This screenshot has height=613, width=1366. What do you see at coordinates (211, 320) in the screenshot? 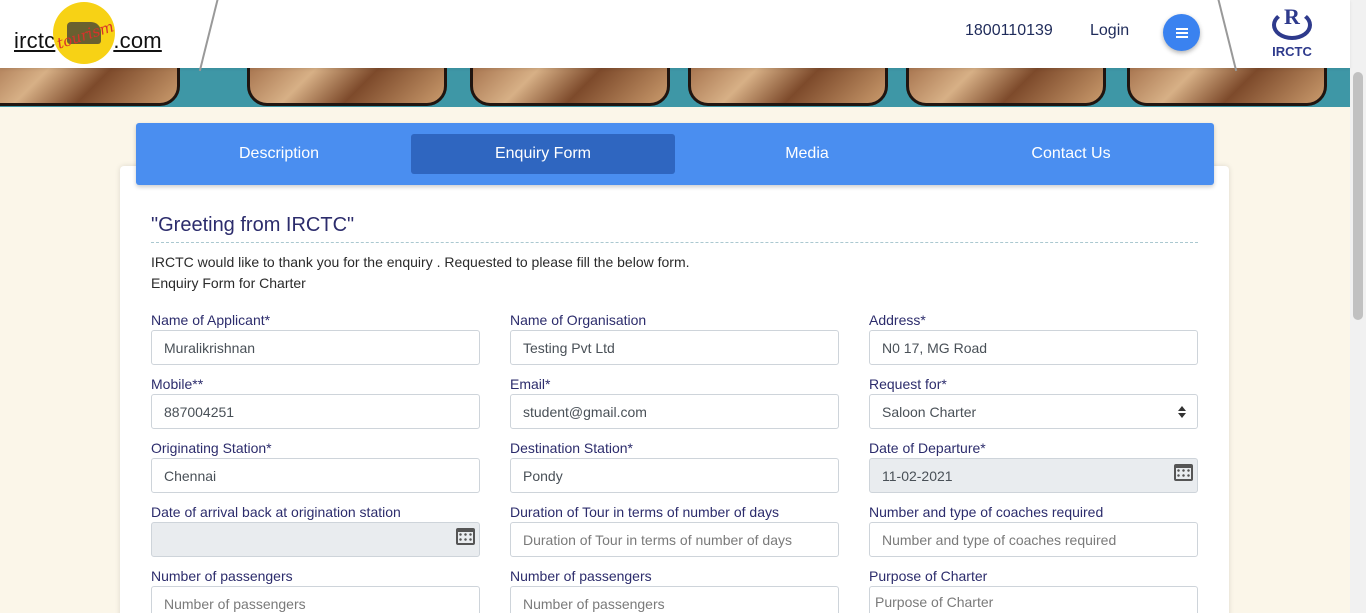
I see `label-applicant-name: Name of Applicant*` at bounding box center [211, 320].